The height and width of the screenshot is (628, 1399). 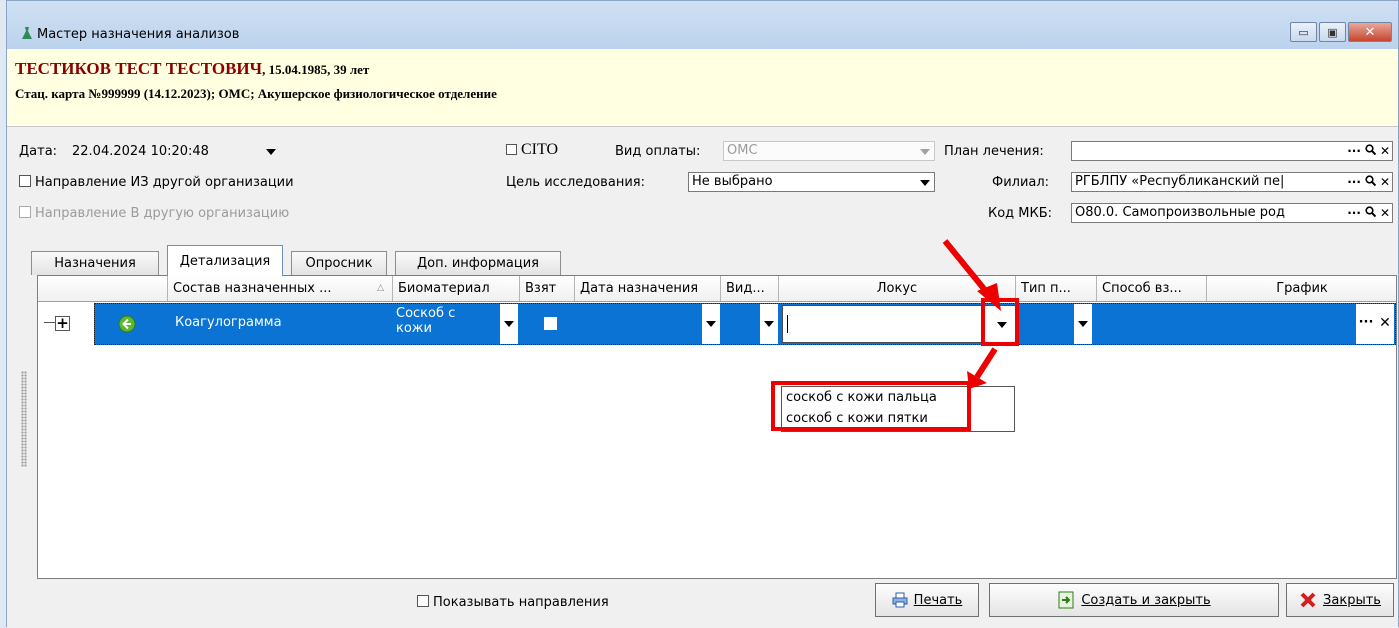 I want to click on taken-checkbox, so click(x=550, y=323).